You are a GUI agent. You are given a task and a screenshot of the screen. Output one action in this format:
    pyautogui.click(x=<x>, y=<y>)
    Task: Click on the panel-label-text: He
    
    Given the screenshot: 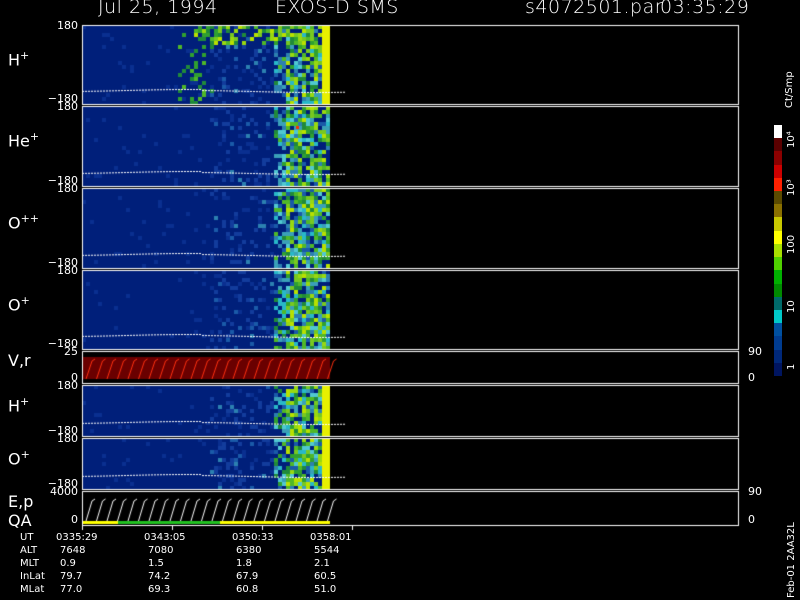 What is the action you would take?
    pyautogui.click(x=19, y=141)
    